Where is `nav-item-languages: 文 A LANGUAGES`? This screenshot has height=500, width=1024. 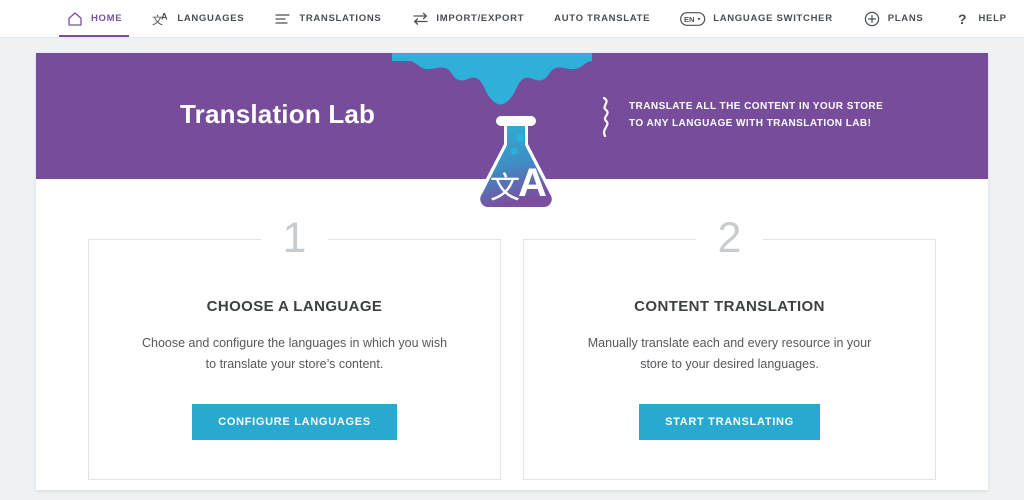
nav-item-languages: 文 A LANGUAGES is located at coordinates (205, 18).